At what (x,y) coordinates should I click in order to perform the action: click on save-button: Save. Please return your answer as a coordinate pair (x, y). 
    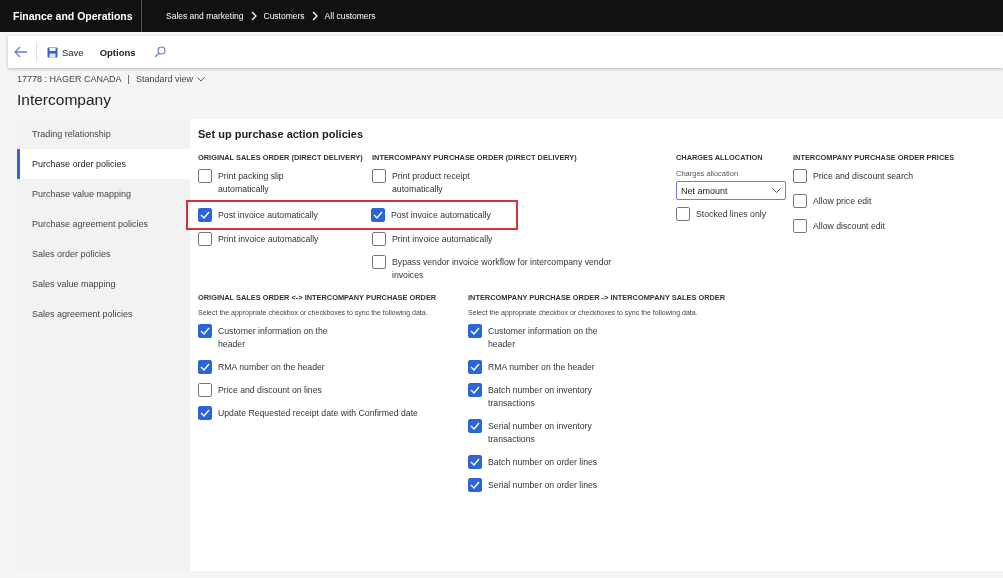
    Looking at the image, I should click on (65, 52).